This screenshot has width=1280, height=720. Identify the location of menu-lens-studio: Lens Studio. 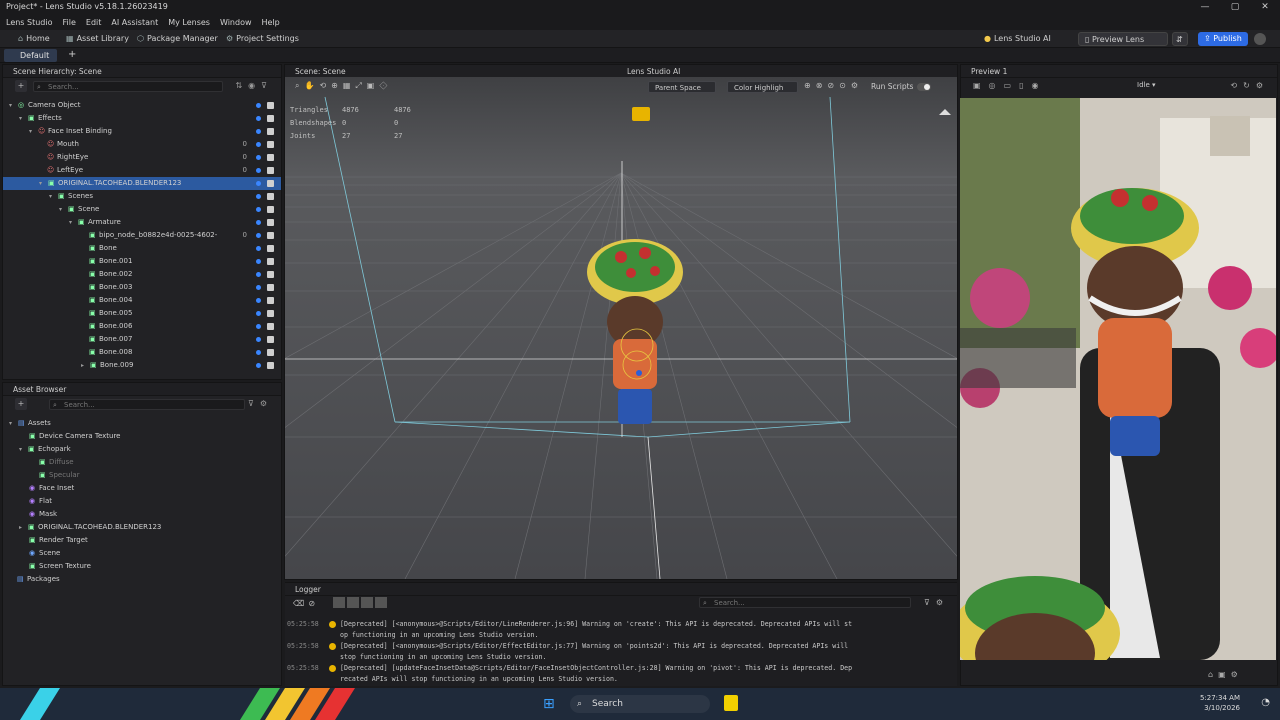
(29, 22).